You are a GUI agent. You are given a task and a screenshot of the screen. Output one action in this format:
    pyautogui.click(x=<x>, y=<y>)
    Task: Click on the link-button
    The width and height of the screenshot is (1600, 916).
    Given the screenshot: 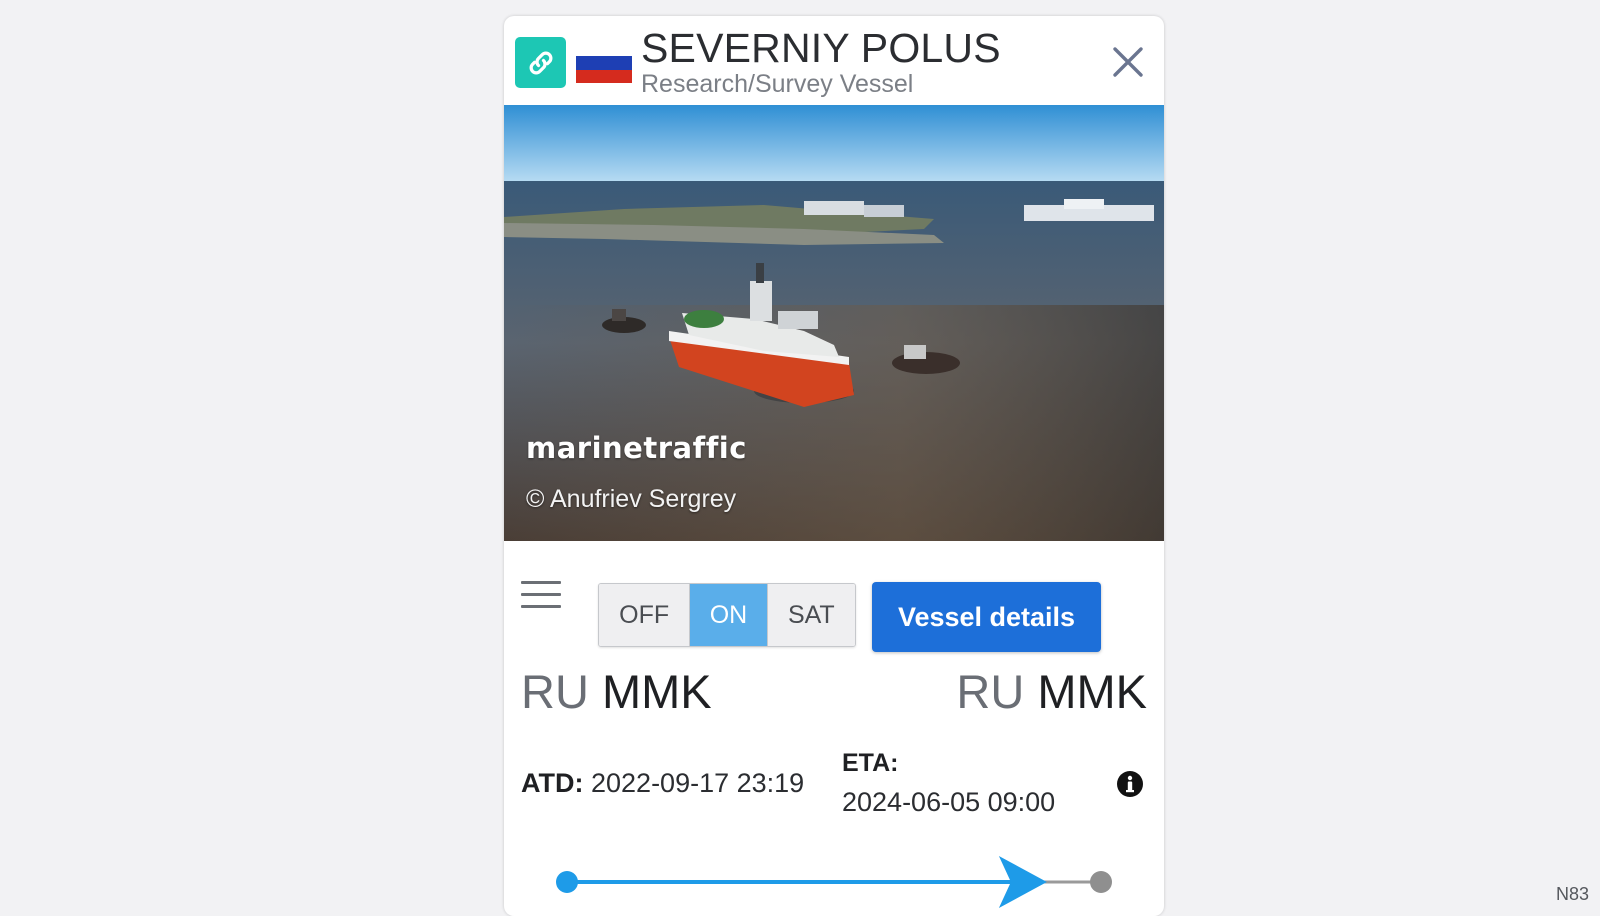 What is the action you would take?
    pyautogui.click(x=540, y=62)
    